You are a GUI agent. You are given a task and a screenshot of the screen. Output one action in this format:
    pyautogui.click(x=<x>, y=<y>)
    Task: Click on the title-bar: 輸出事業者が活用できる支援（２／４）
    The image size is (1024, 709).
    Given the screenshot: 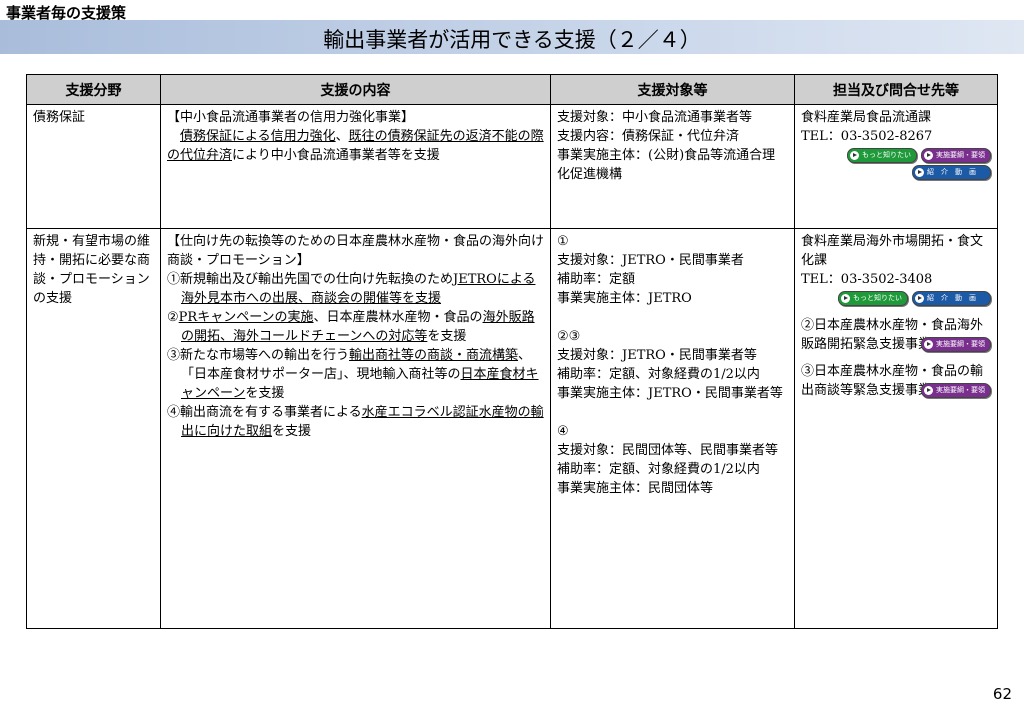 What is the action you would take?
    pyautogui.click(x=512, y=37)
    